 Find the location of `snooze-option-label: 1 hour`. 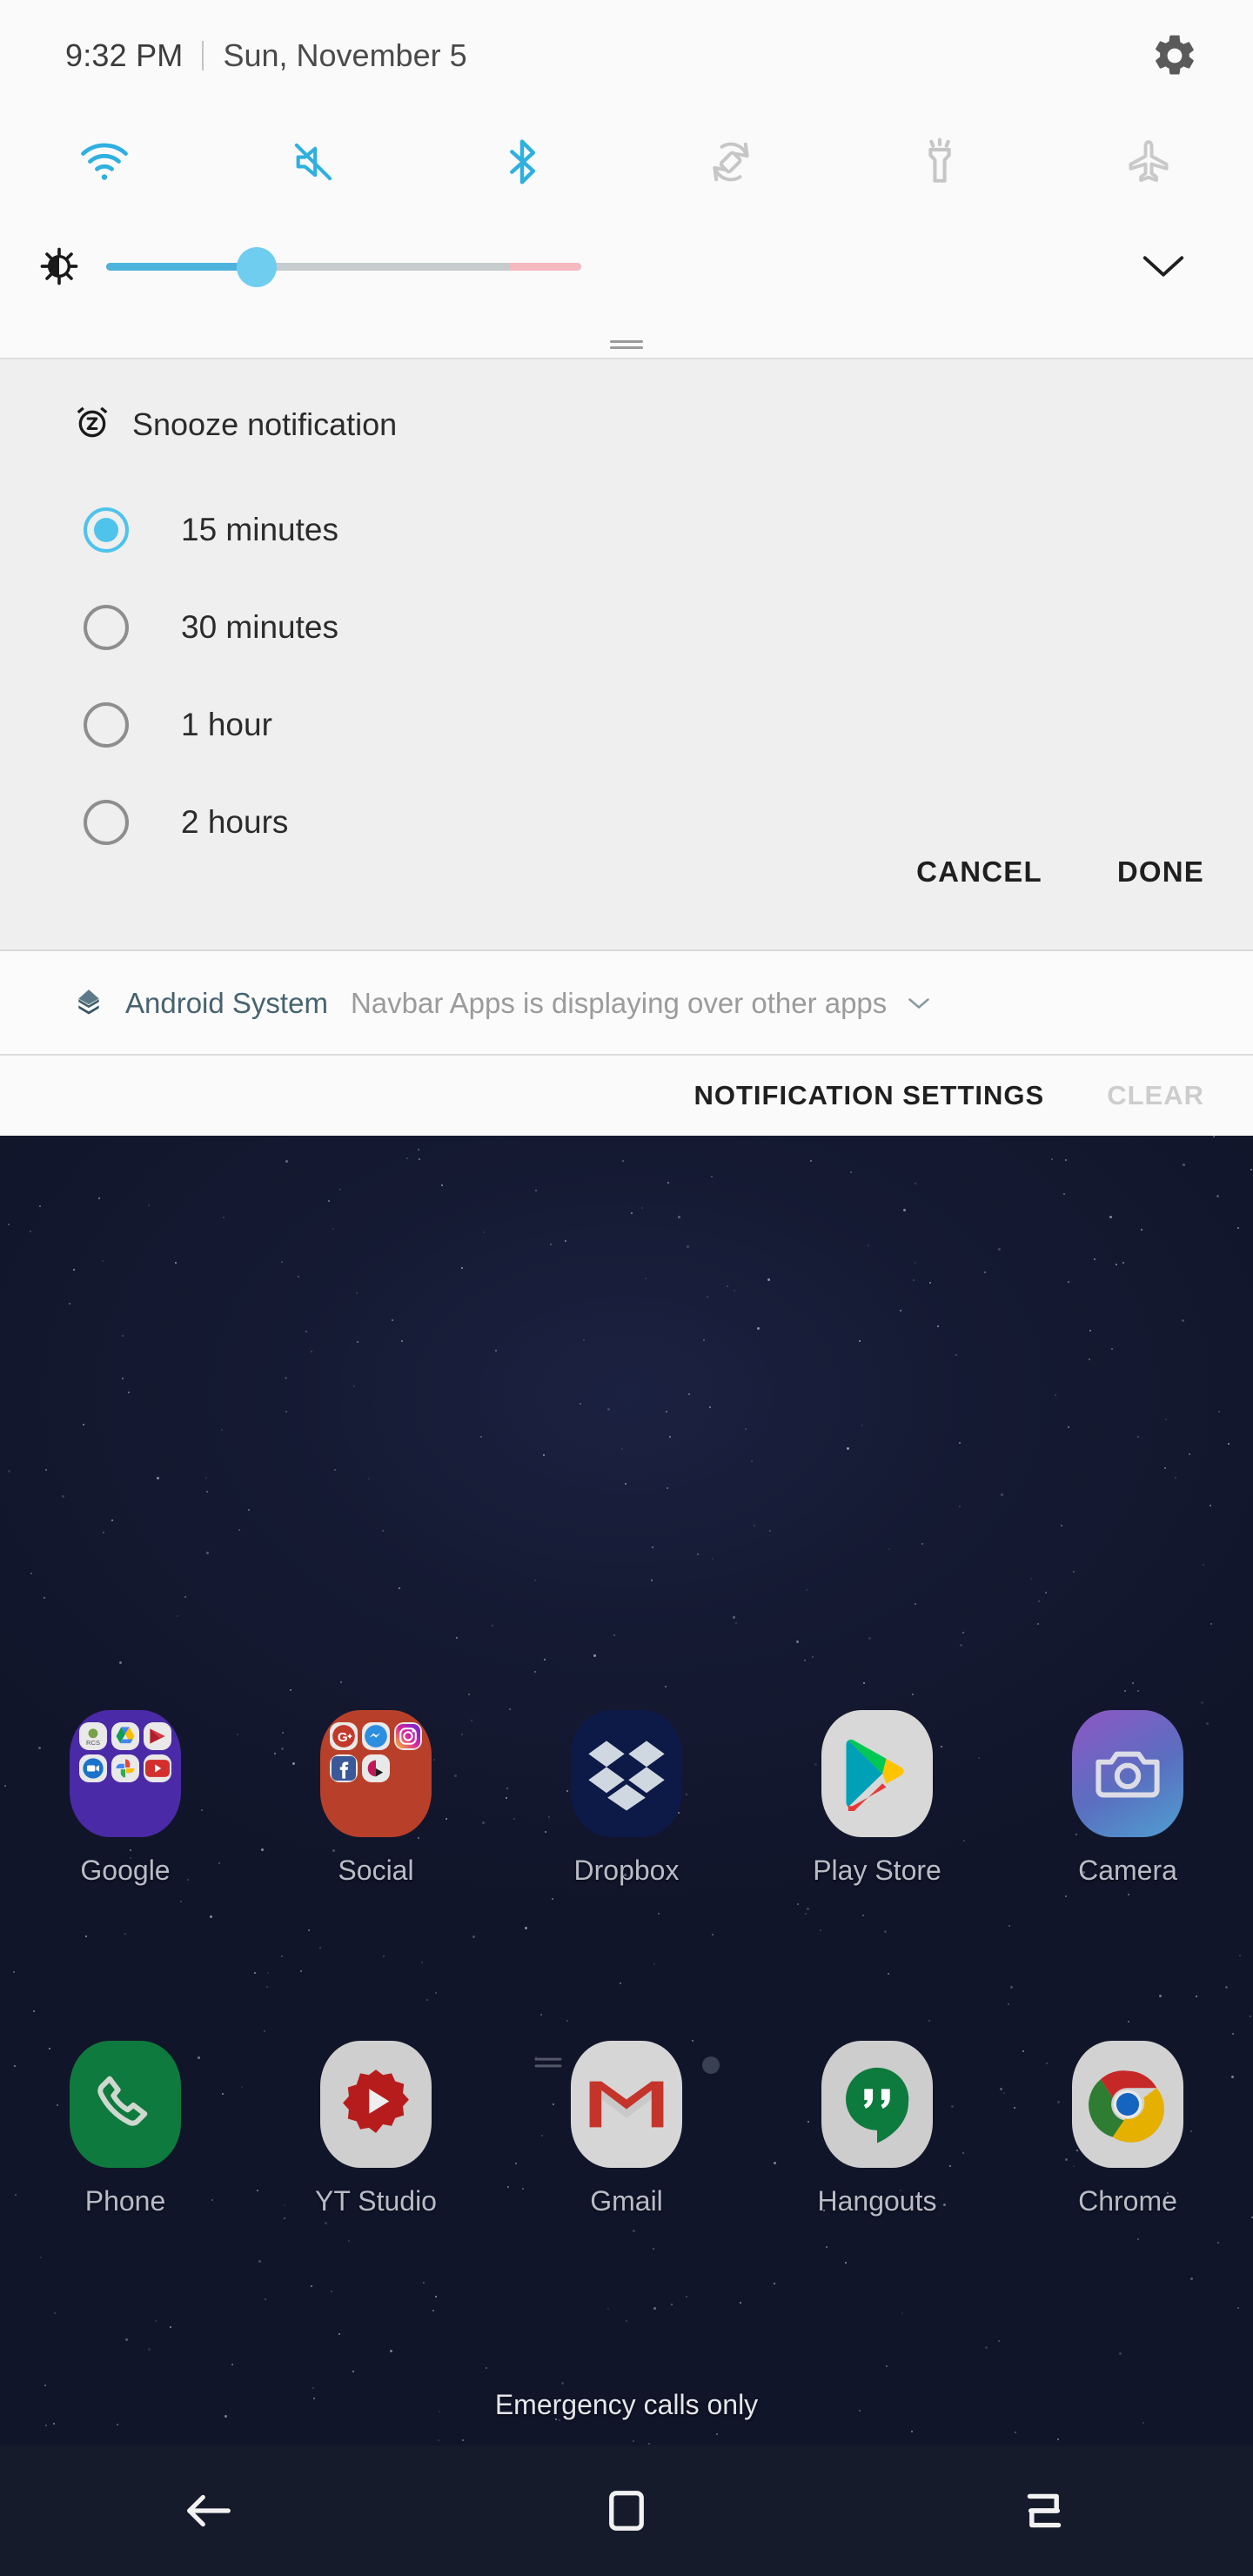

snooze-option-label: 1 hour is located at coordinates (226, 724).